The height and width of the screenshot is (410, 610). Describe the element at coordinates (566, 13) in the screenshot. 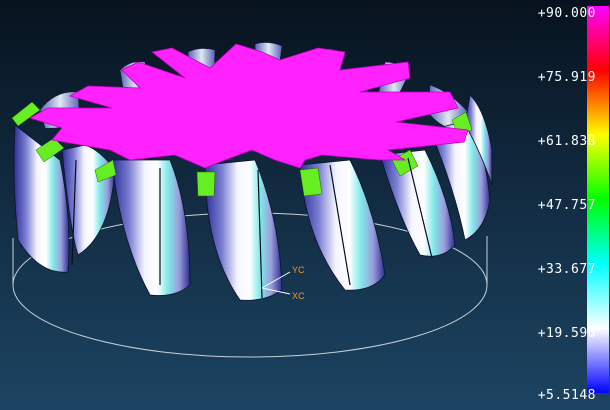

I see `scale-tick-label: +90.000` at that location.